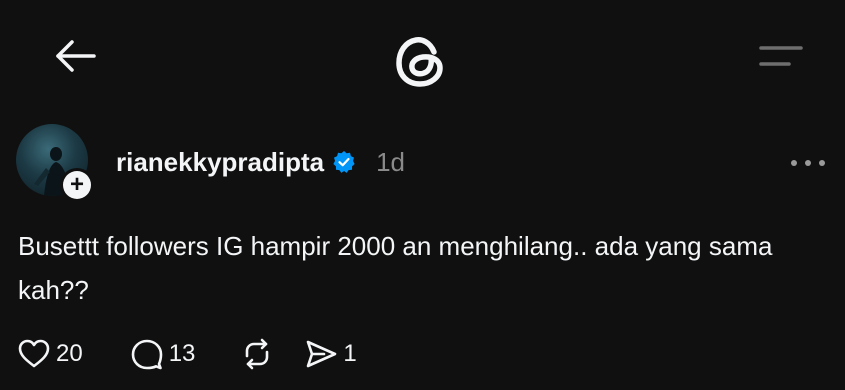  I want to click on post-timestamp: 1d, so click(391, 161).